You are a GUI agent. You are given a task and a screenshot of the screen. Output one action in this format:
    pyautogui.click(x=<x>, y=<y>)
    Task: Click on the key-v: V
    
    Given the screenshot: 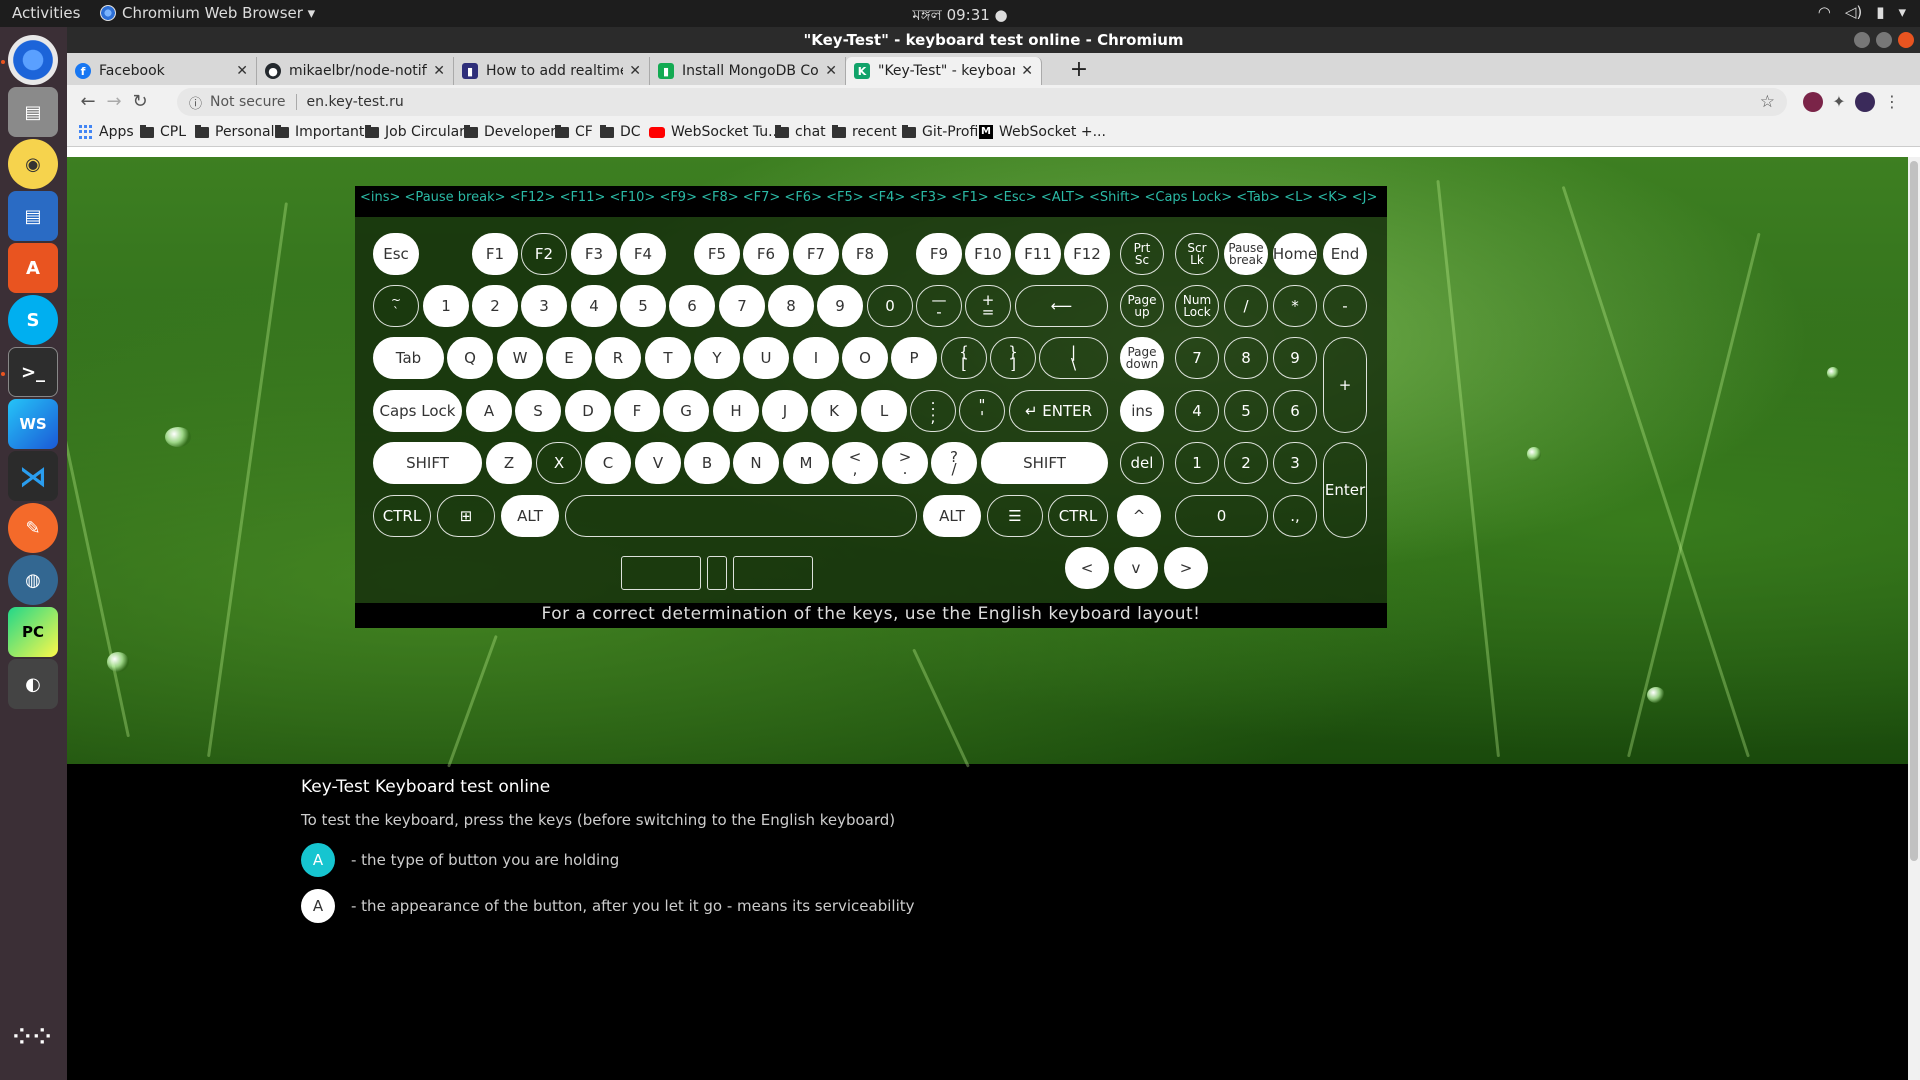 What is the action you would take?
    pyautogui.click(x=658, y=463)
    